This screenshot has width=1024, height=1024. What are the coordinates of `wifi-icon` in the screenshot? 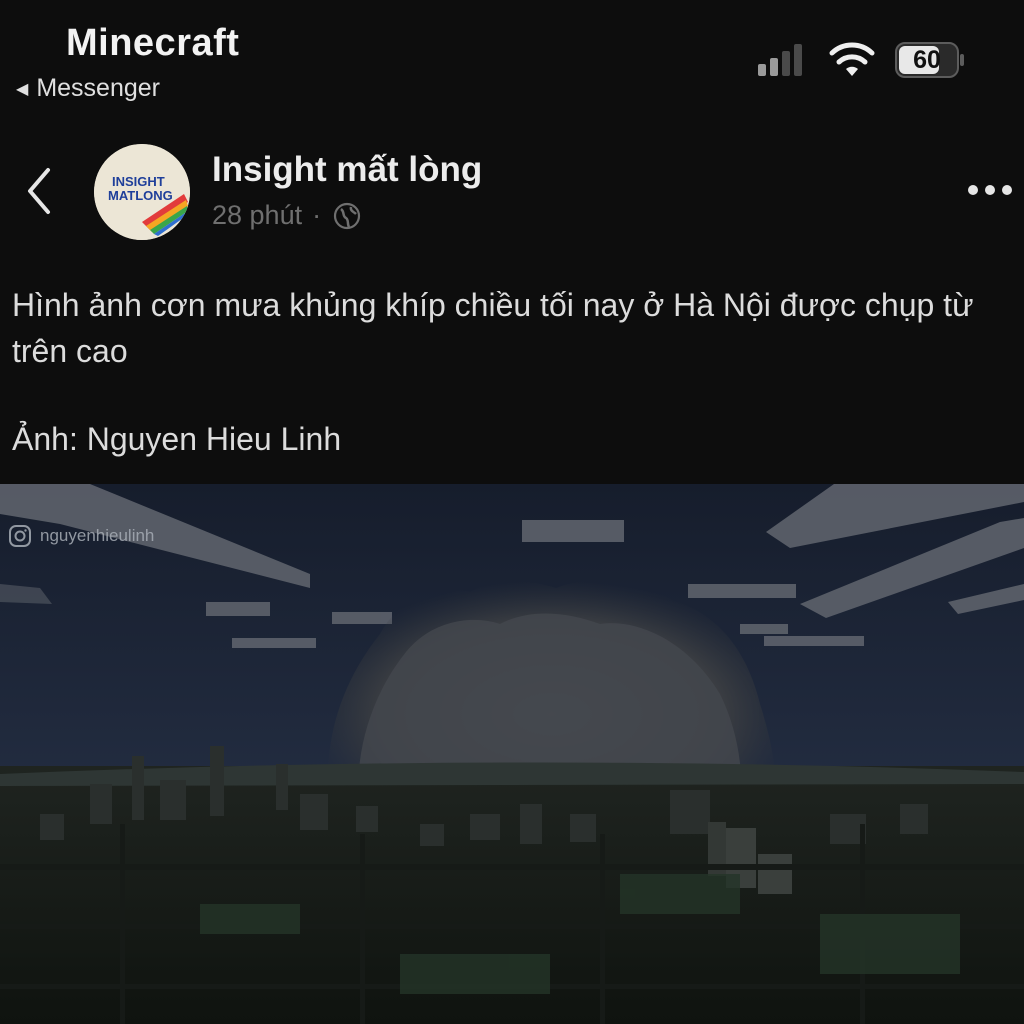 It's located at (852, 59).